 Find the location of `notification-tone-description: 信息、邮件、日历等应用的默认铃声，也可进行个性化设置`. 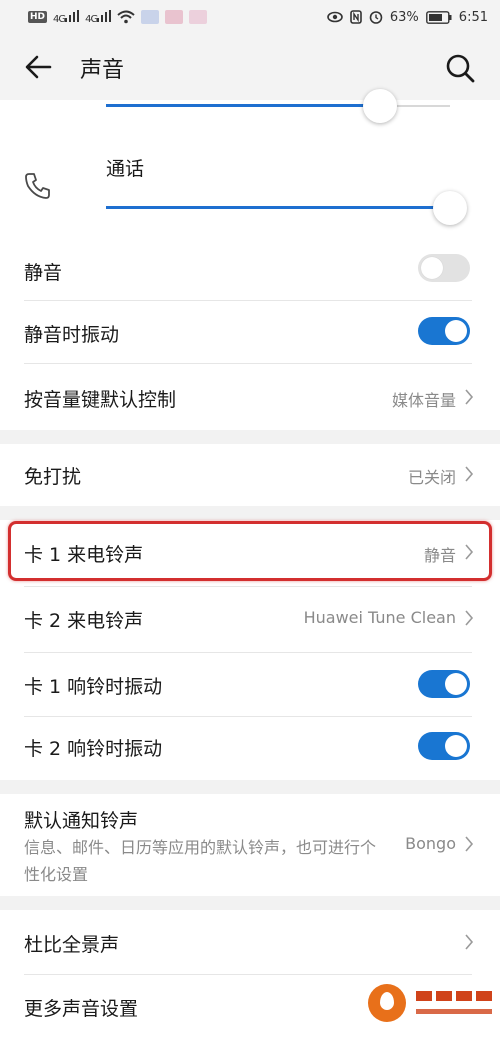

notification-tone-description: 信息、邮件、日历等应用的默认铃声，也可进行个性化设置 is located at coordinates (200, 861).